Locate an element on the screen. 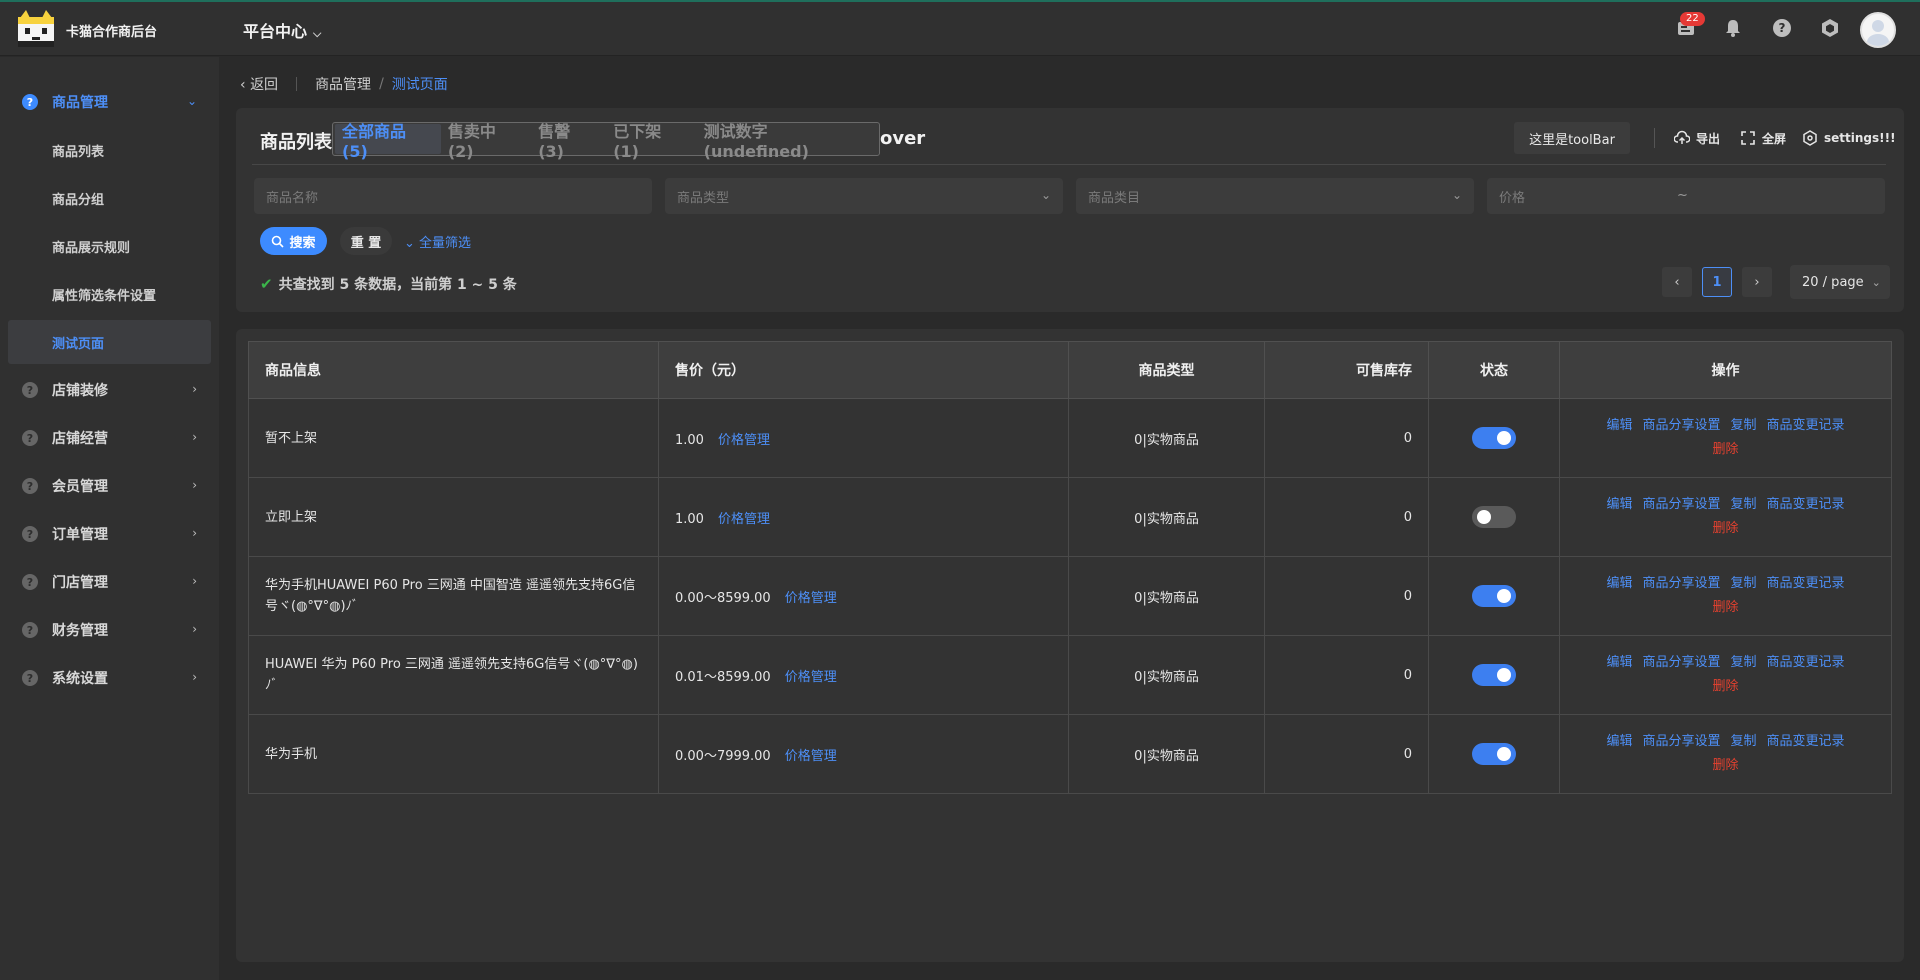  price-value: 1.00 is located at coordinates (689, 440).